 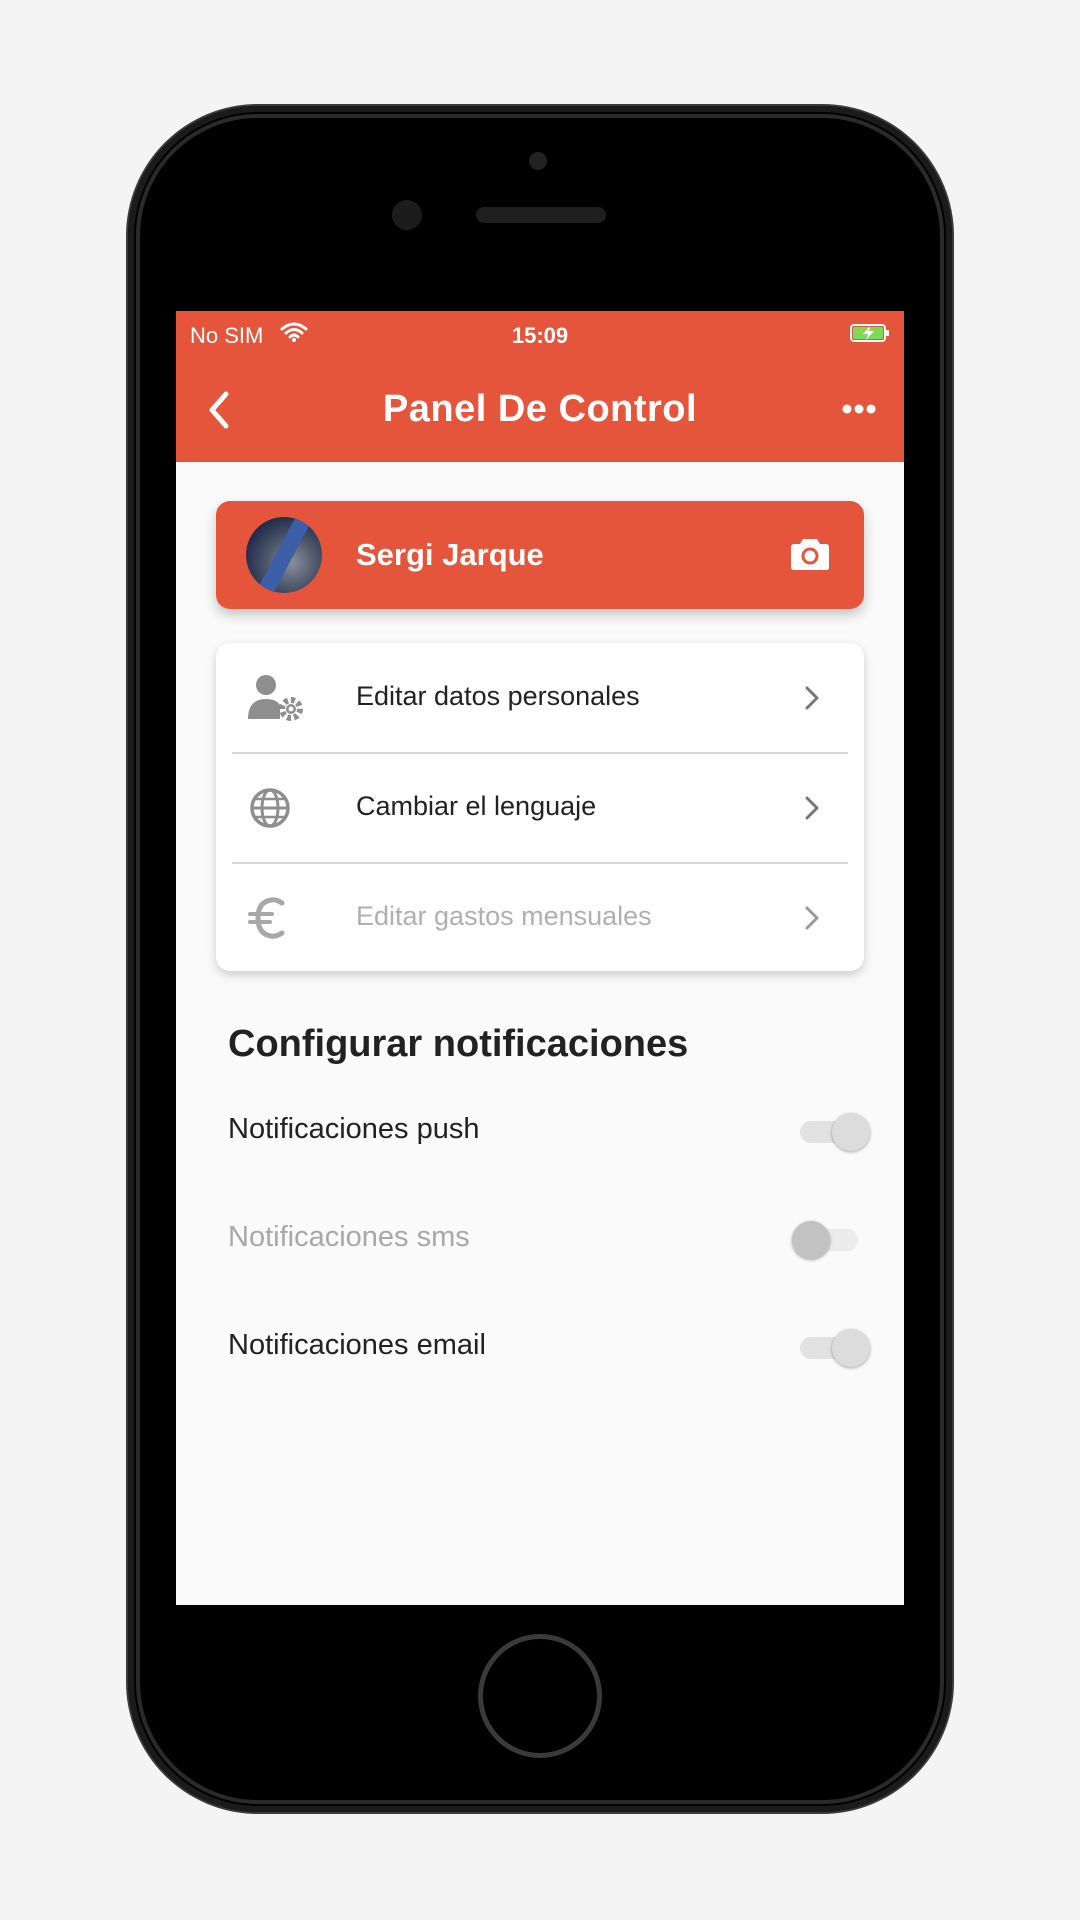 What do you see at coordinates (540, 409) in the screenshot?
I see `page-title: Panel De Control` at bounding box center [540, 409].